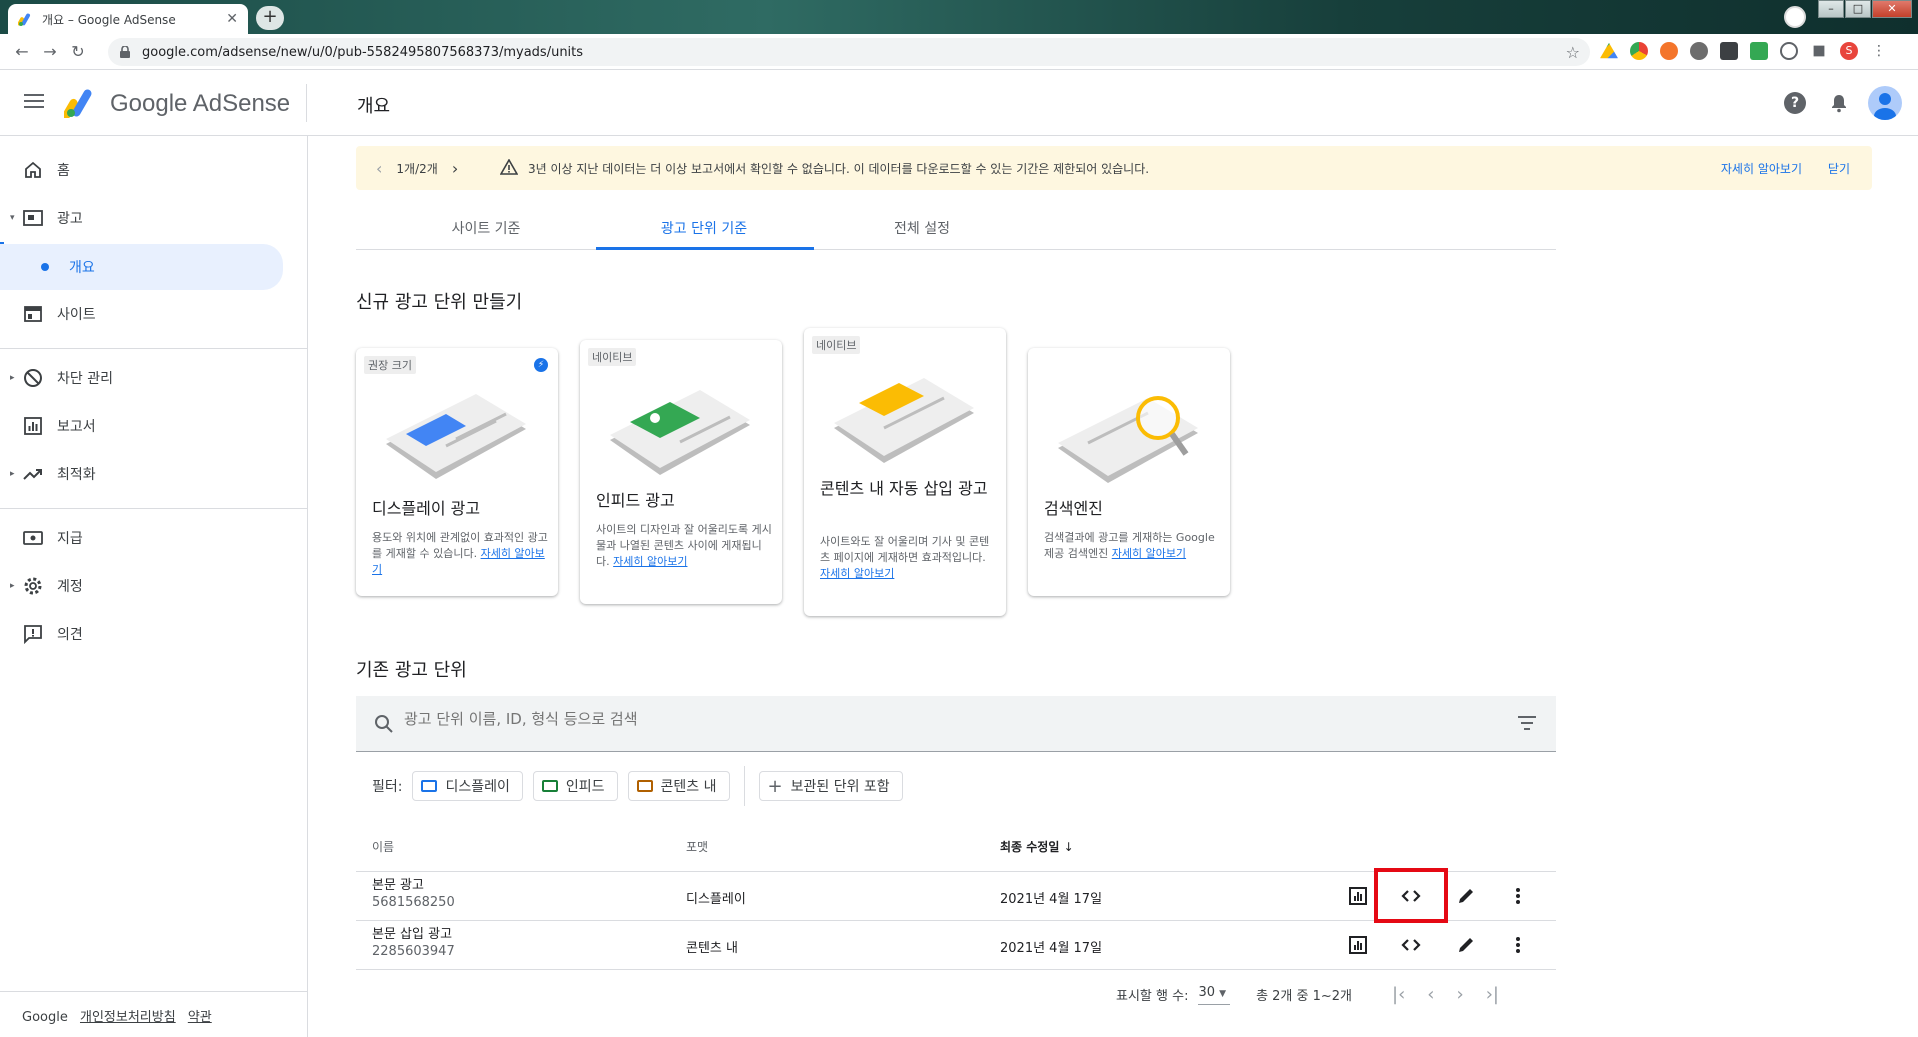  Describe the element at coordinates (383, 846) in the screenshot. I see `column-header-name: 이름` at that location.